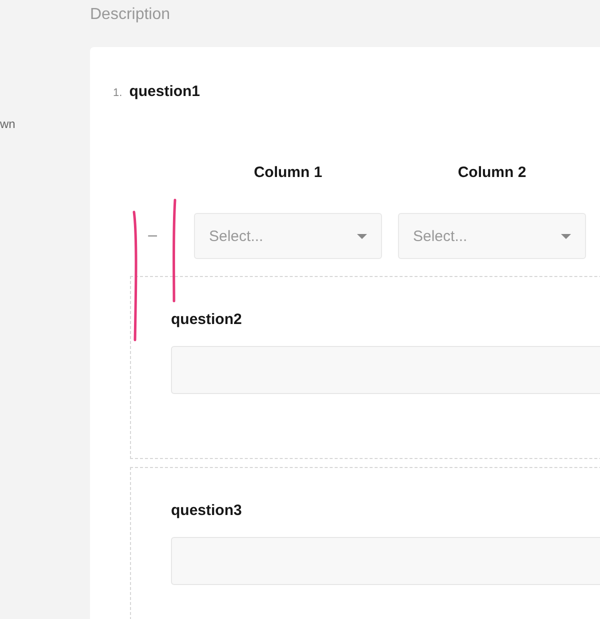 This screenshot has height=619, width=600. What do you see at coordinates (492, 172) in the screenshot?
I see `column-header: Column 2` at bounding box center [492, 172].